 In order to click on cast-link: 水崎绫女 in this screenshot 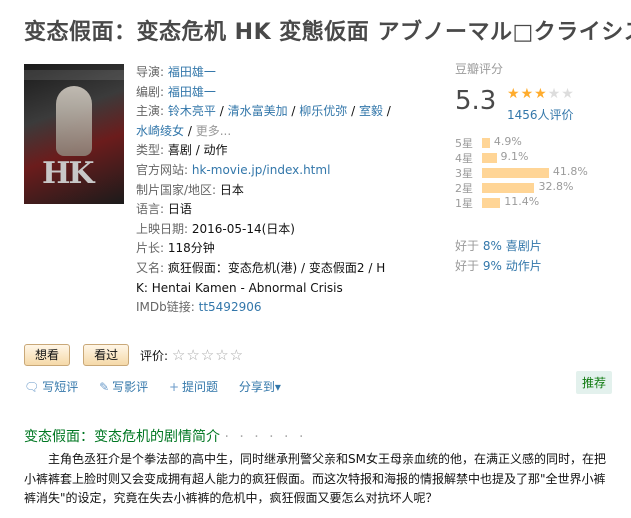, I will do `click(160, 131)`.